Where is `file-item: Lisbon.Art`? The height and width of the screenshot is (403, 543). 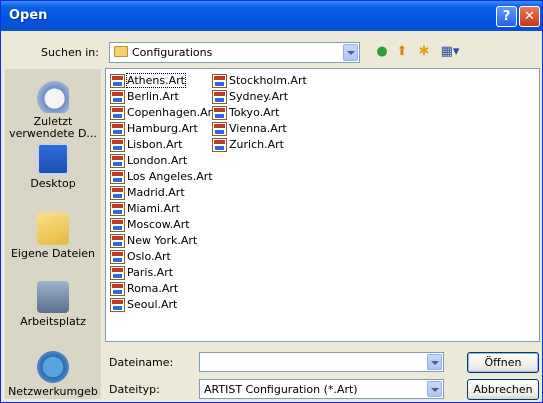
file-item: Lisbon.Art is located at coordinates (146, 145).